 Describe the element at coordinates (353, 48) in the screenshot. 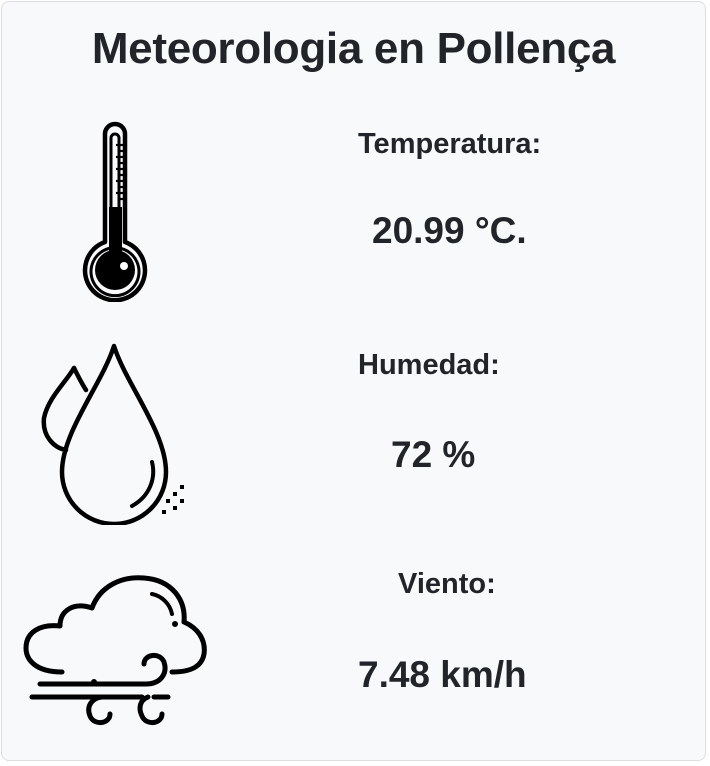

I see `page-title: Meteorologia en Pollença` at that location.